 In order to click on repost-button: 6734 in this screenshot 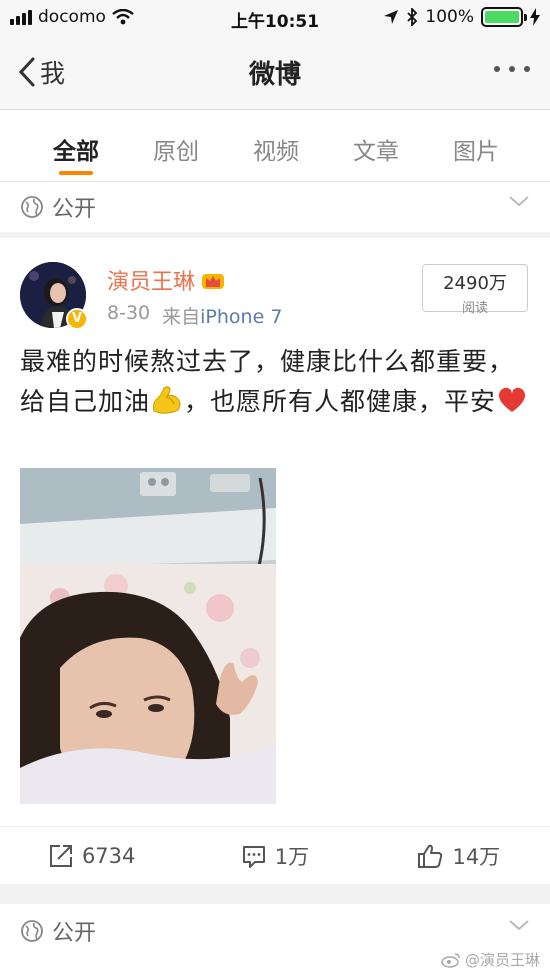, I will do `click(91, 855)`.